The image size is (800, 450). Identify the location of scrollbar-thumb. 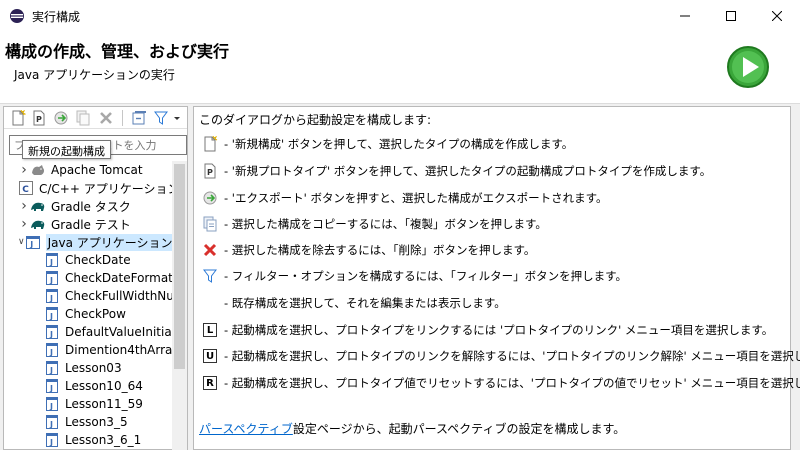
(179, 266).